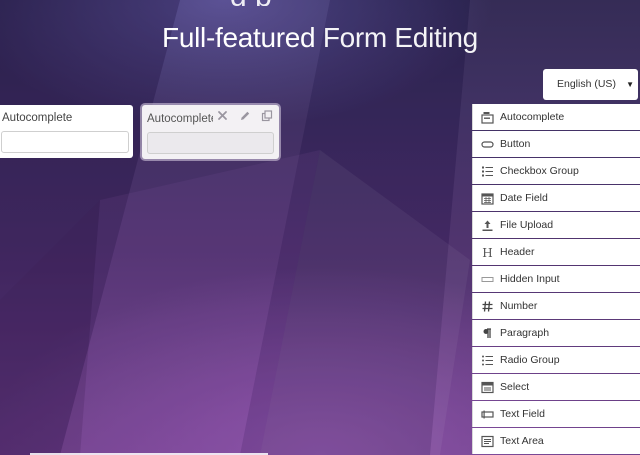  What do you see at coordinates (556, 333) in the screenshot?
I see `control-paragraph: Paragraph` at bounding box center [556, 333].